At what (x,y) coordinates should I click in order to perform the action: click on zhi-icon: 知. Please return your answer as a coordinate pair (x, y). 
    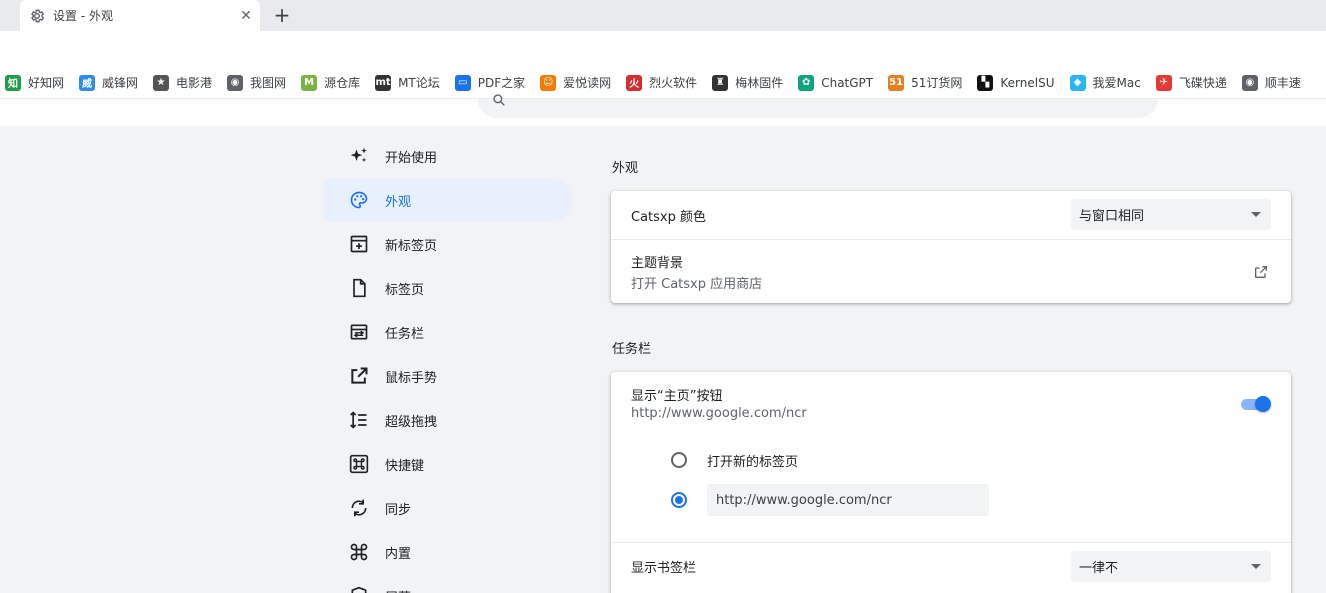
    Looking at the image, I should click on (13, 82).